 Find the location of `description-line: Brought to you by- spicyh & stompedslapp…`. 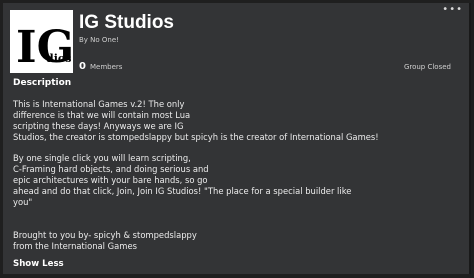

description-line: Brought to you by- spicyh & stompedslapp… is located at coordinates (105, 234).